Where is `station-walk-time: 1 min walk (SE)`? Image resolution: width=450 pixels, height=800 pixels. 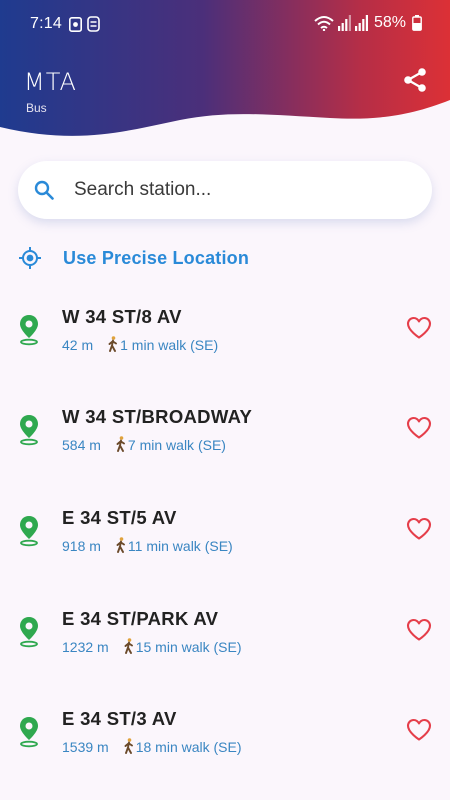
station-walk-time: 1 min walk (SE) is located at coordinates (169, 345).